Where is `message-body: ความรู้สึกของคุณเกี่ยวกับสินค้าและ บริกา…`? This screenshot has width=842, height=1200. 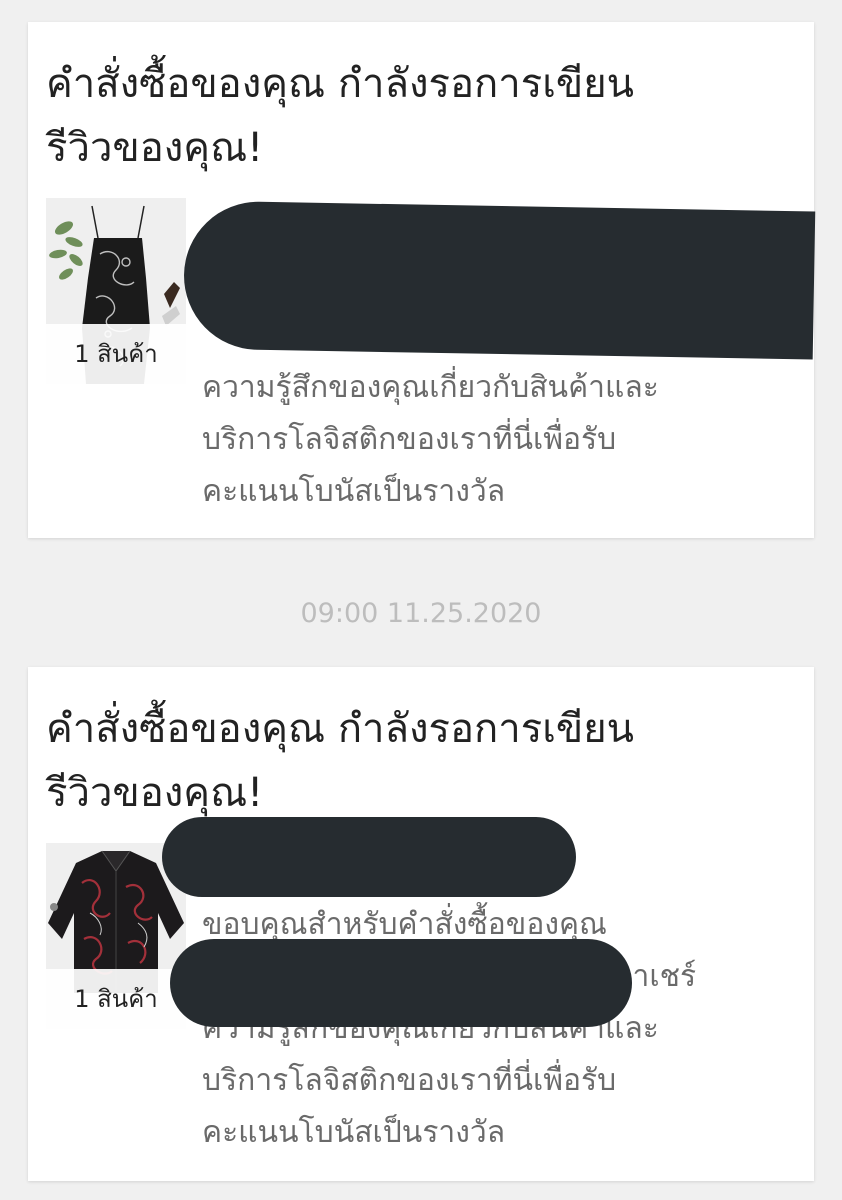 message-body: ความรู้สึกของคุณเกี่ยวกับสินค้าและ บริกา… is located at coordinates (502, 440).